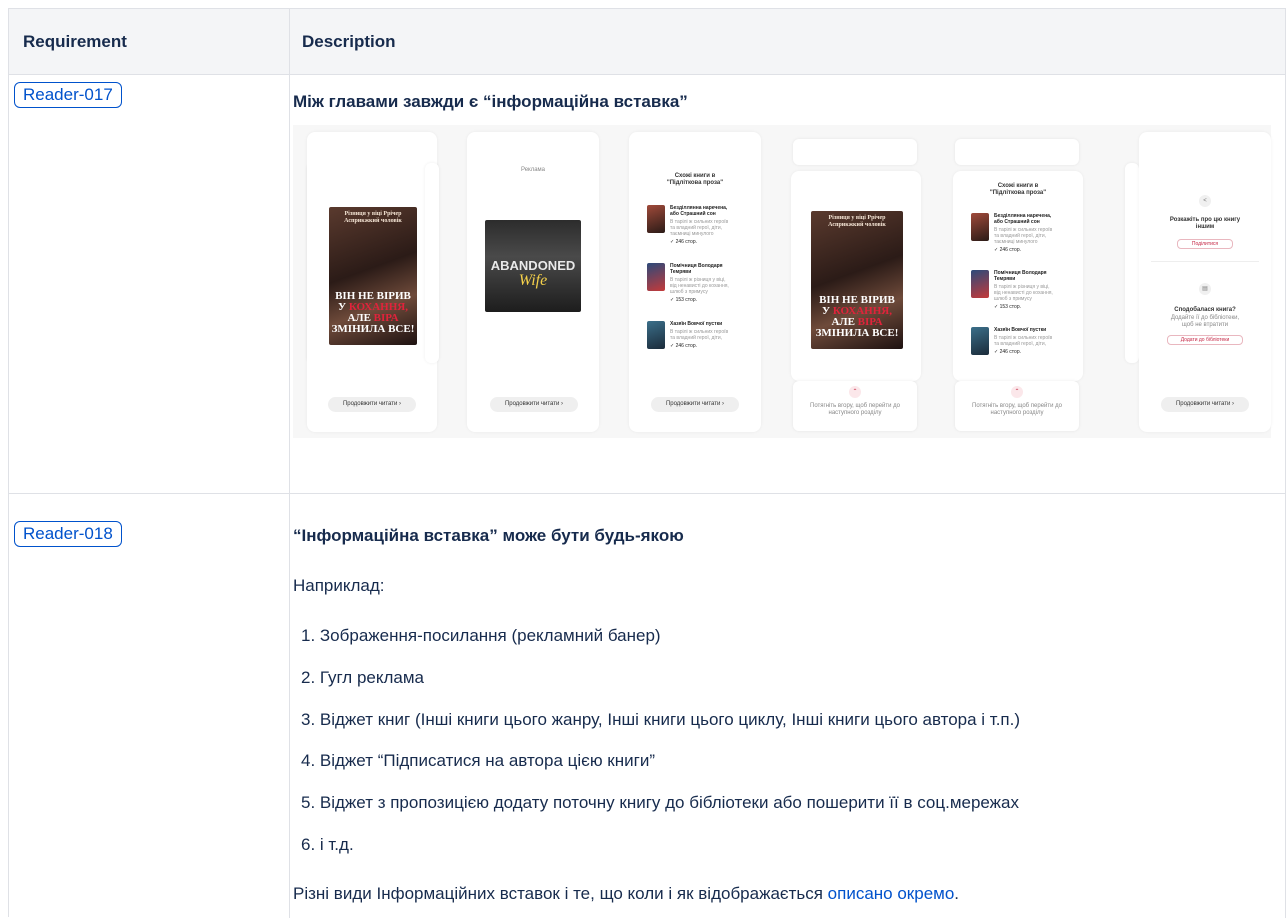 The width and height of the screenshot is (1286, 918). What do you see at coordinates (1205, 201) in the screenshot?
I see `share-icon: <` at bounding box center [1205, 201].